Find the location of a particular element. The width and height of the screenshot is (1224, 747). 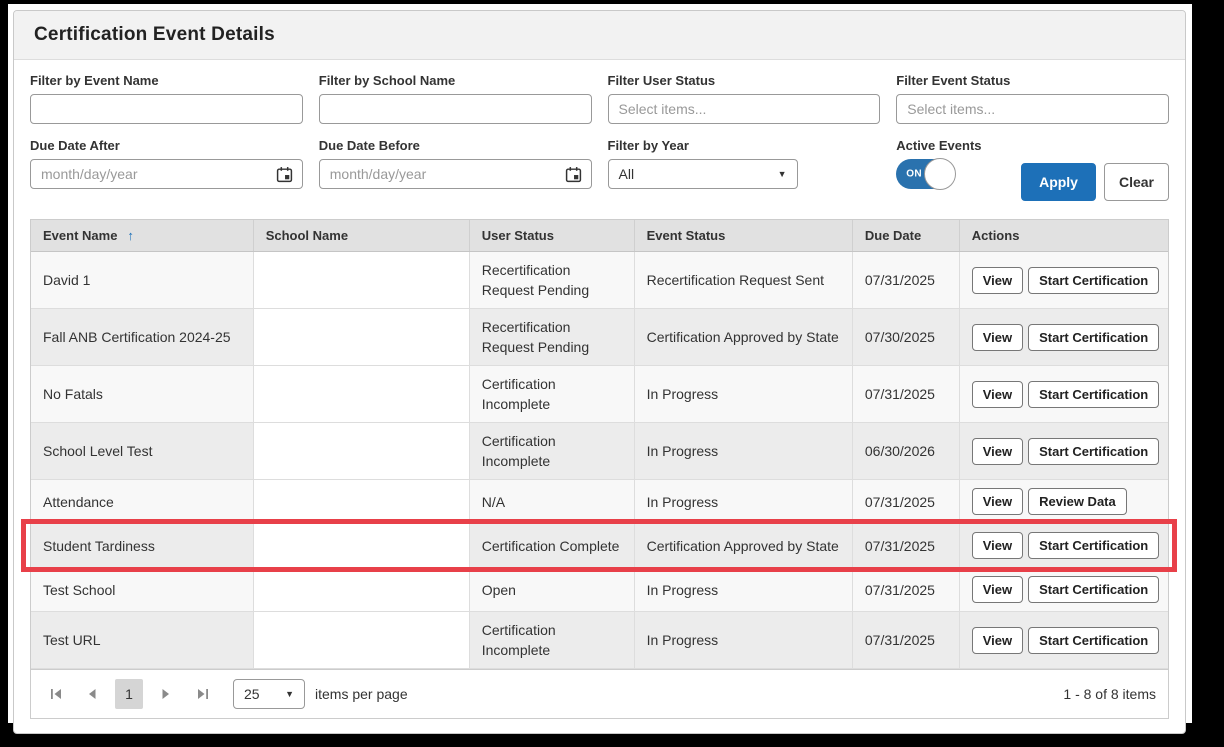

items-per-page-label: items per page is located at coordinates (361, 694).